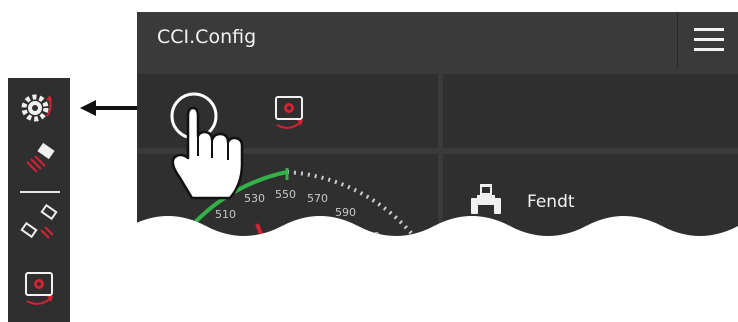 The width and height of the screenshot is (738, 322). I want to click on sidebar-item-implement, so click(39, 160).